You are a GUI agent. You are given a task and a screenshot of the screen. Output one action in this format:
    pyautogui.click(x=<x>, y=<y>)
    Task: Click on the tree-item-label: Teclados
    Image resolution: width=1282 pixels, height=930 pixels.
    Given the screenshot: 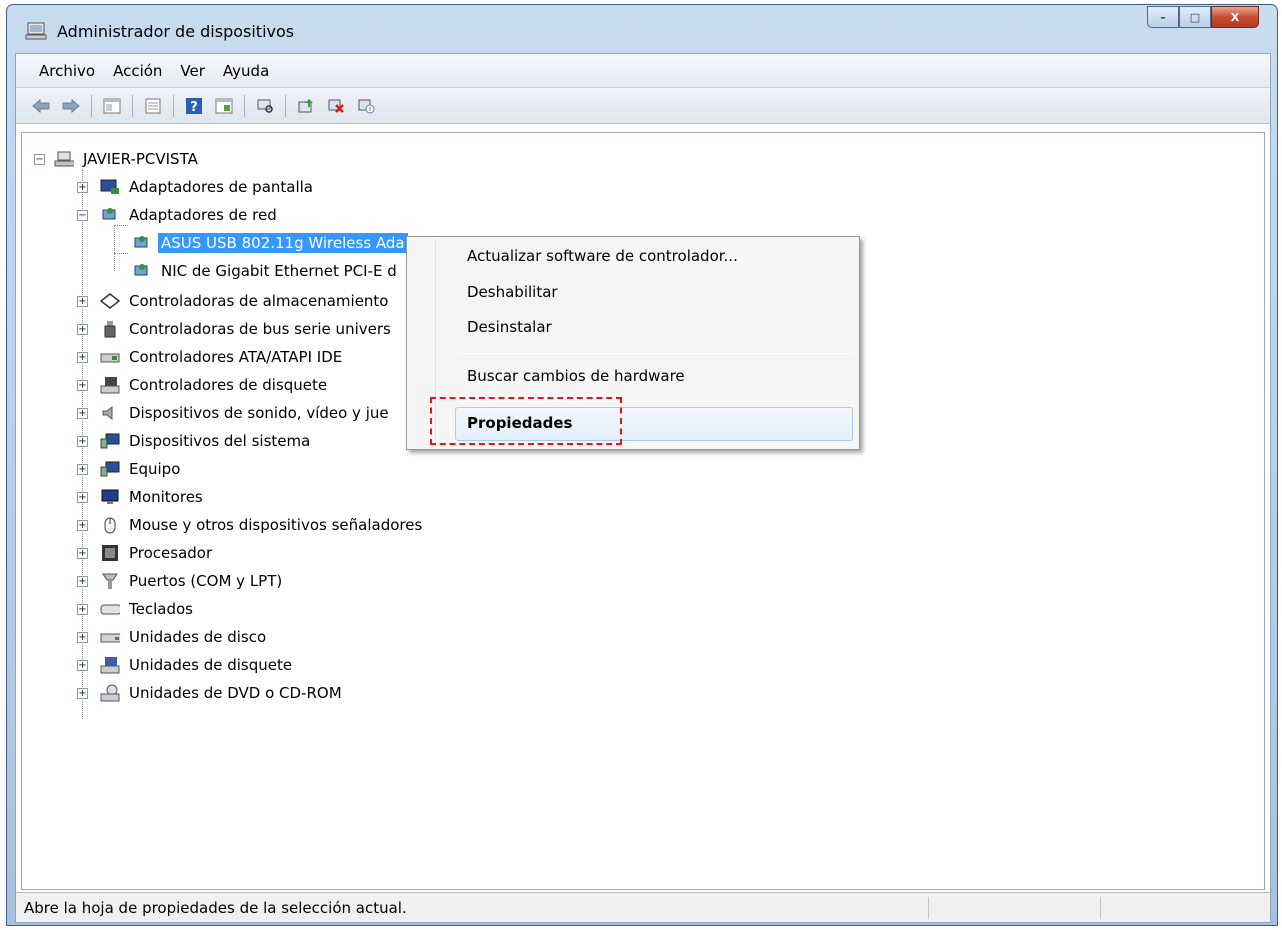 What is the action you would take?
    pyautogui.click(x=161, y=609)
    